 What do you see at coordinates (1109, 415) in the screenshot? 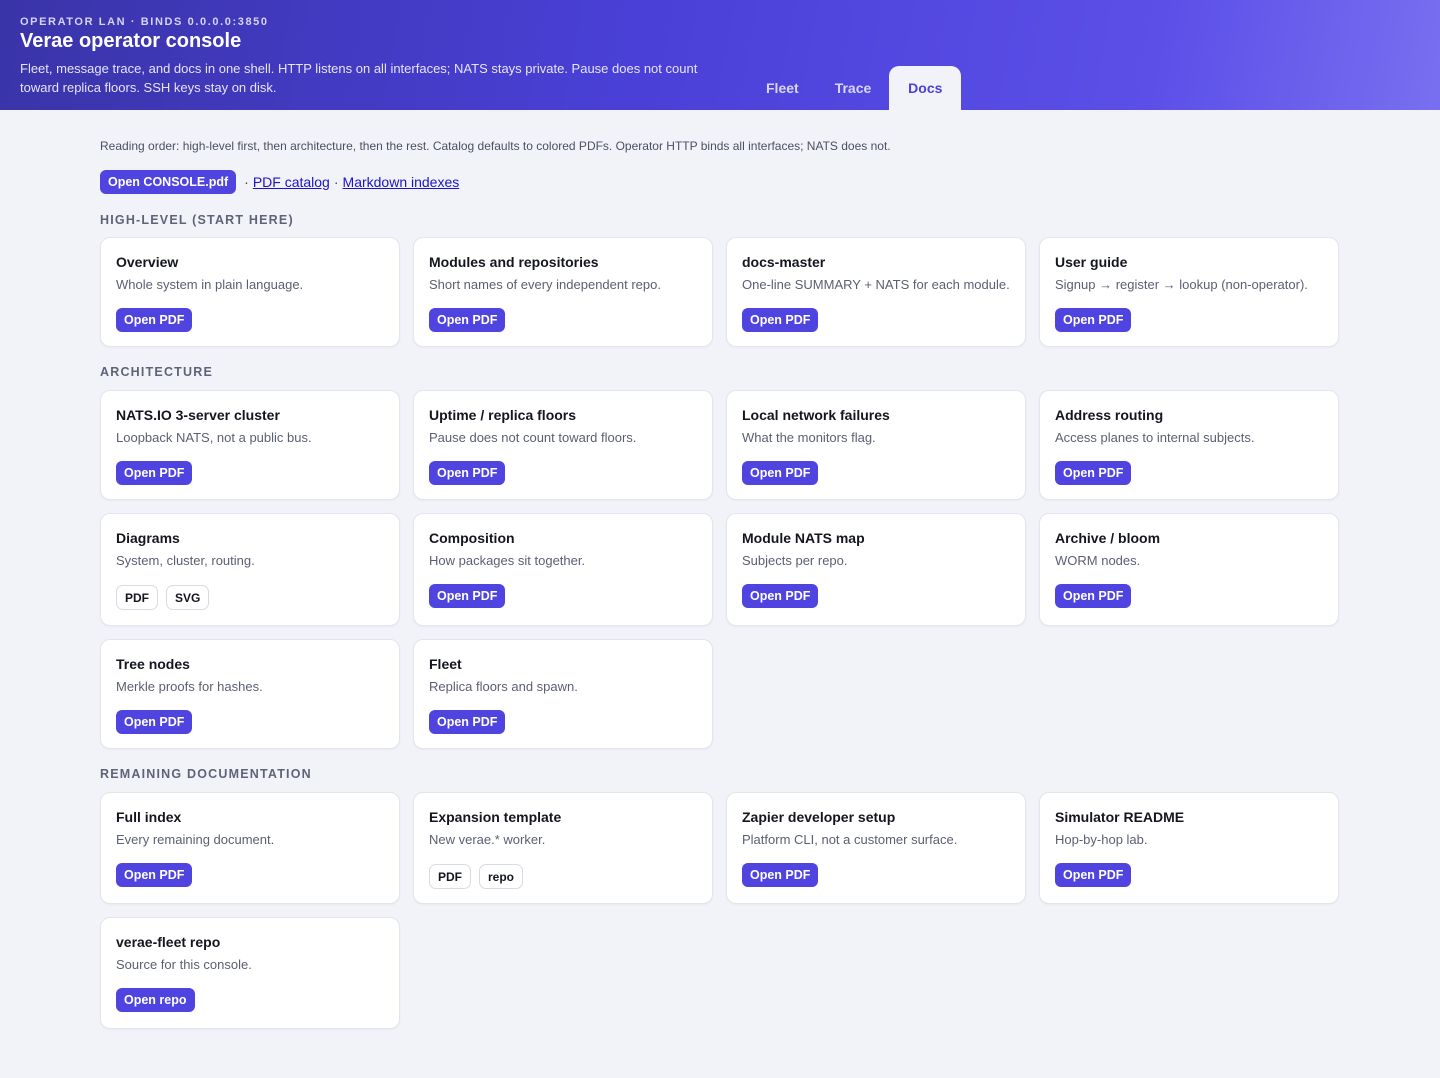
I see `doc-card-title: Address routing` at bounding box center [1109, 415].